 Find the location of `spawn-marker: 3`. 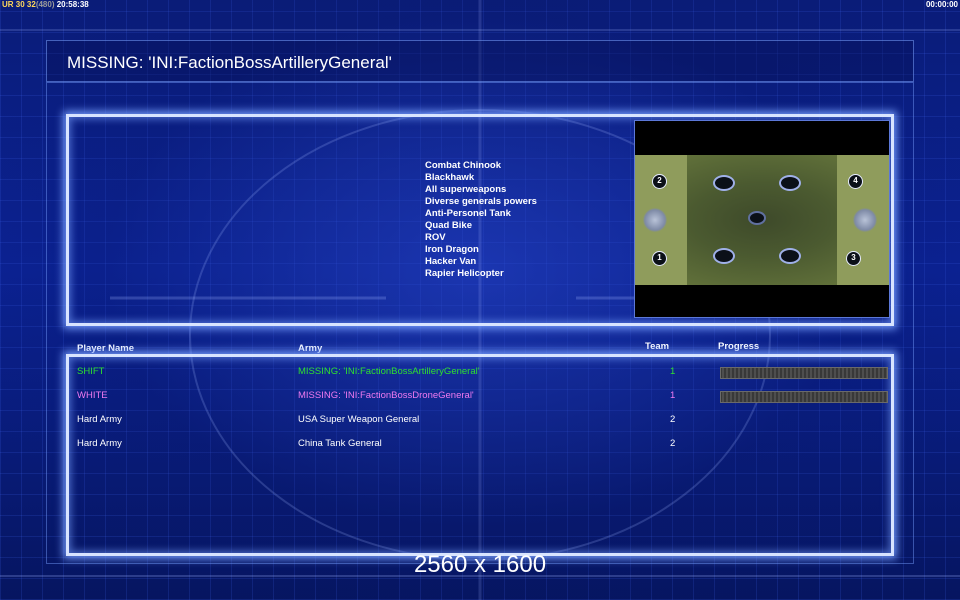

spawn-marker: 3 is located at coordinates (853, 258).